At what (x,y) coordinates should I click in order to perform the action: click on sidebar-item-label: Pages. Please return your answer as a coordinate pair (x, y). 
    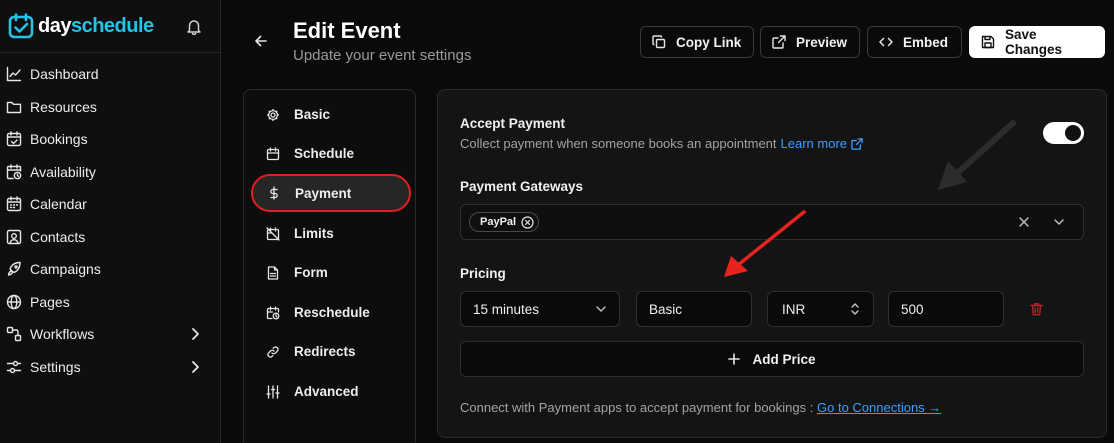
    Looking at the image, I should click on (50, 301).